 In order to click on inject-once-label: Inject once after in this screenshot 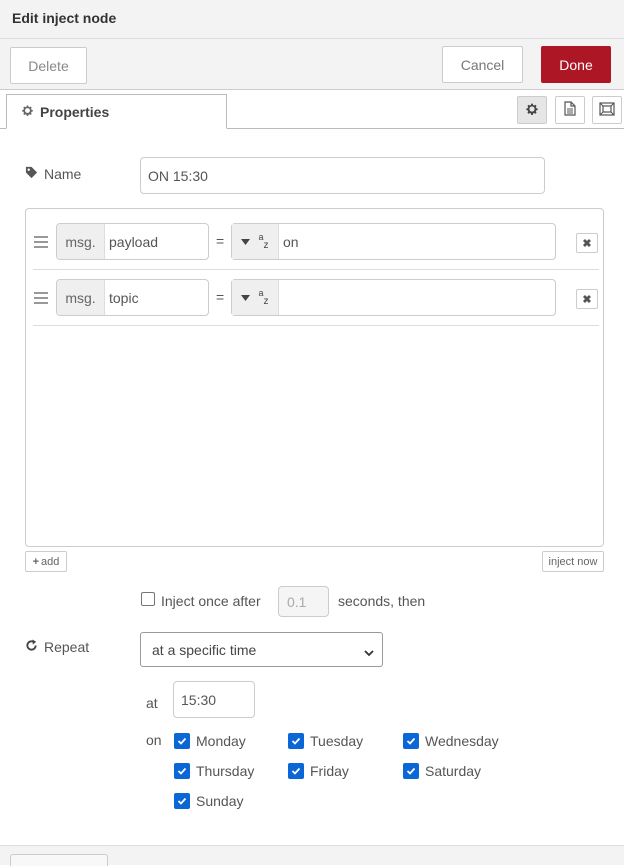, I will do `click(211, 601)`.